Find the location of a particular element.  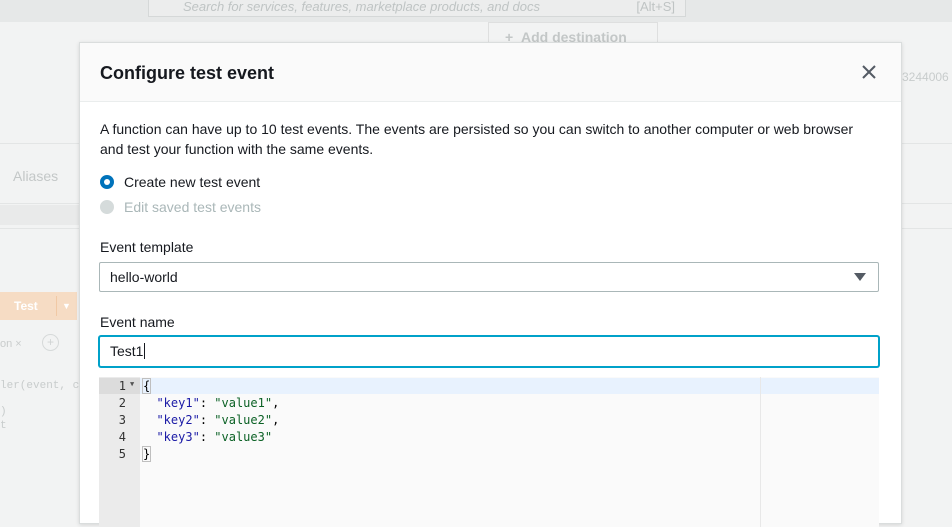

event-template-label: Event template is located at coordinates (147, 247).